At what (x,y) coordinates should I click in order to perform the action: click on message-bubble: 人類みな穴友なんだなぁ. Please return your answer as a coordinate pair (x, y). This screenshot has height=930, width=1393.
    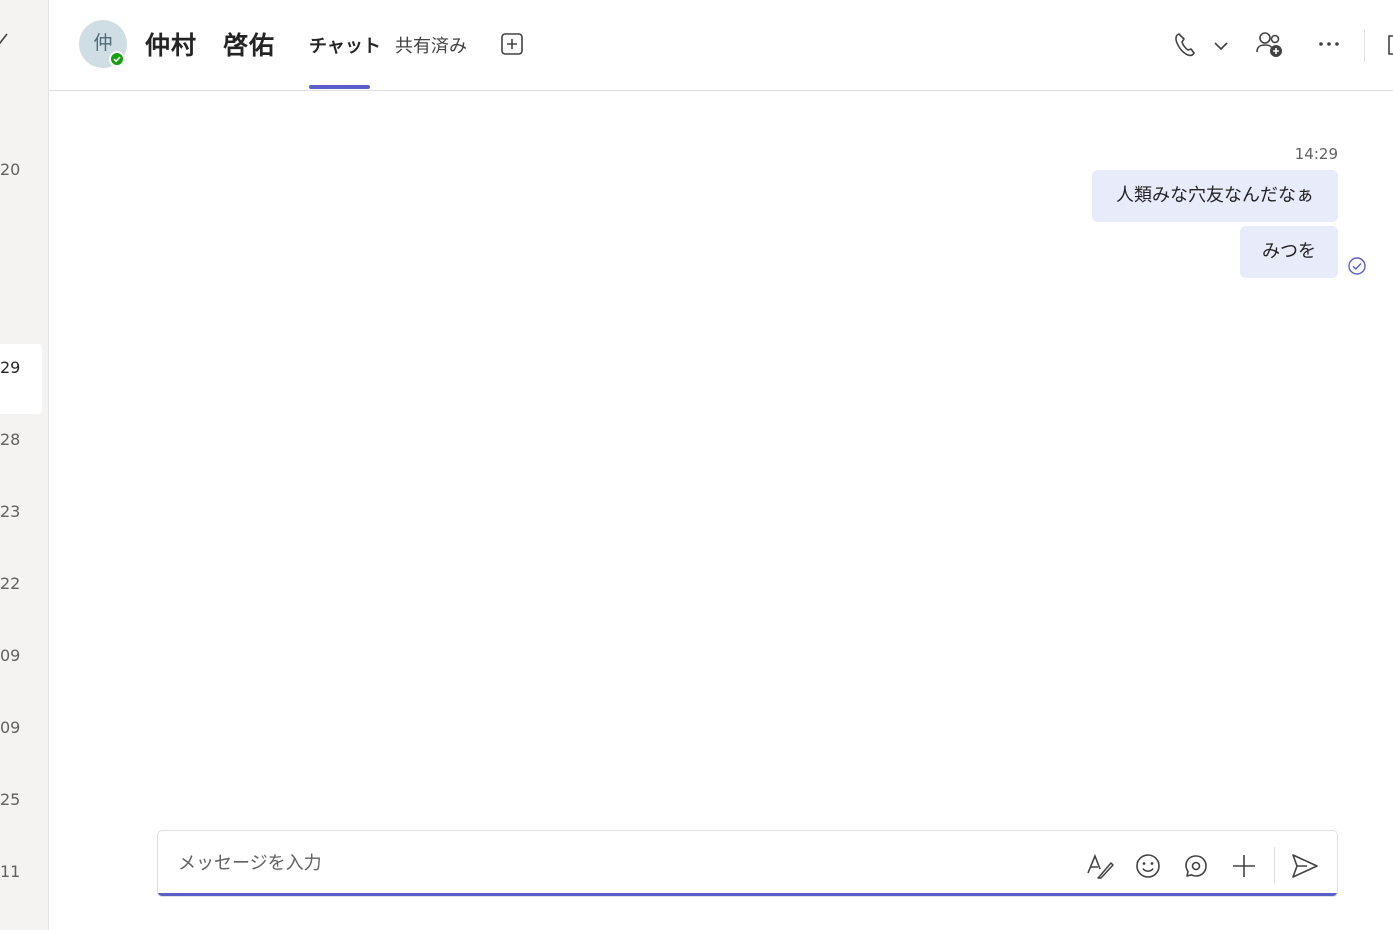
    Looking at the image, I should click on (1215, 196).